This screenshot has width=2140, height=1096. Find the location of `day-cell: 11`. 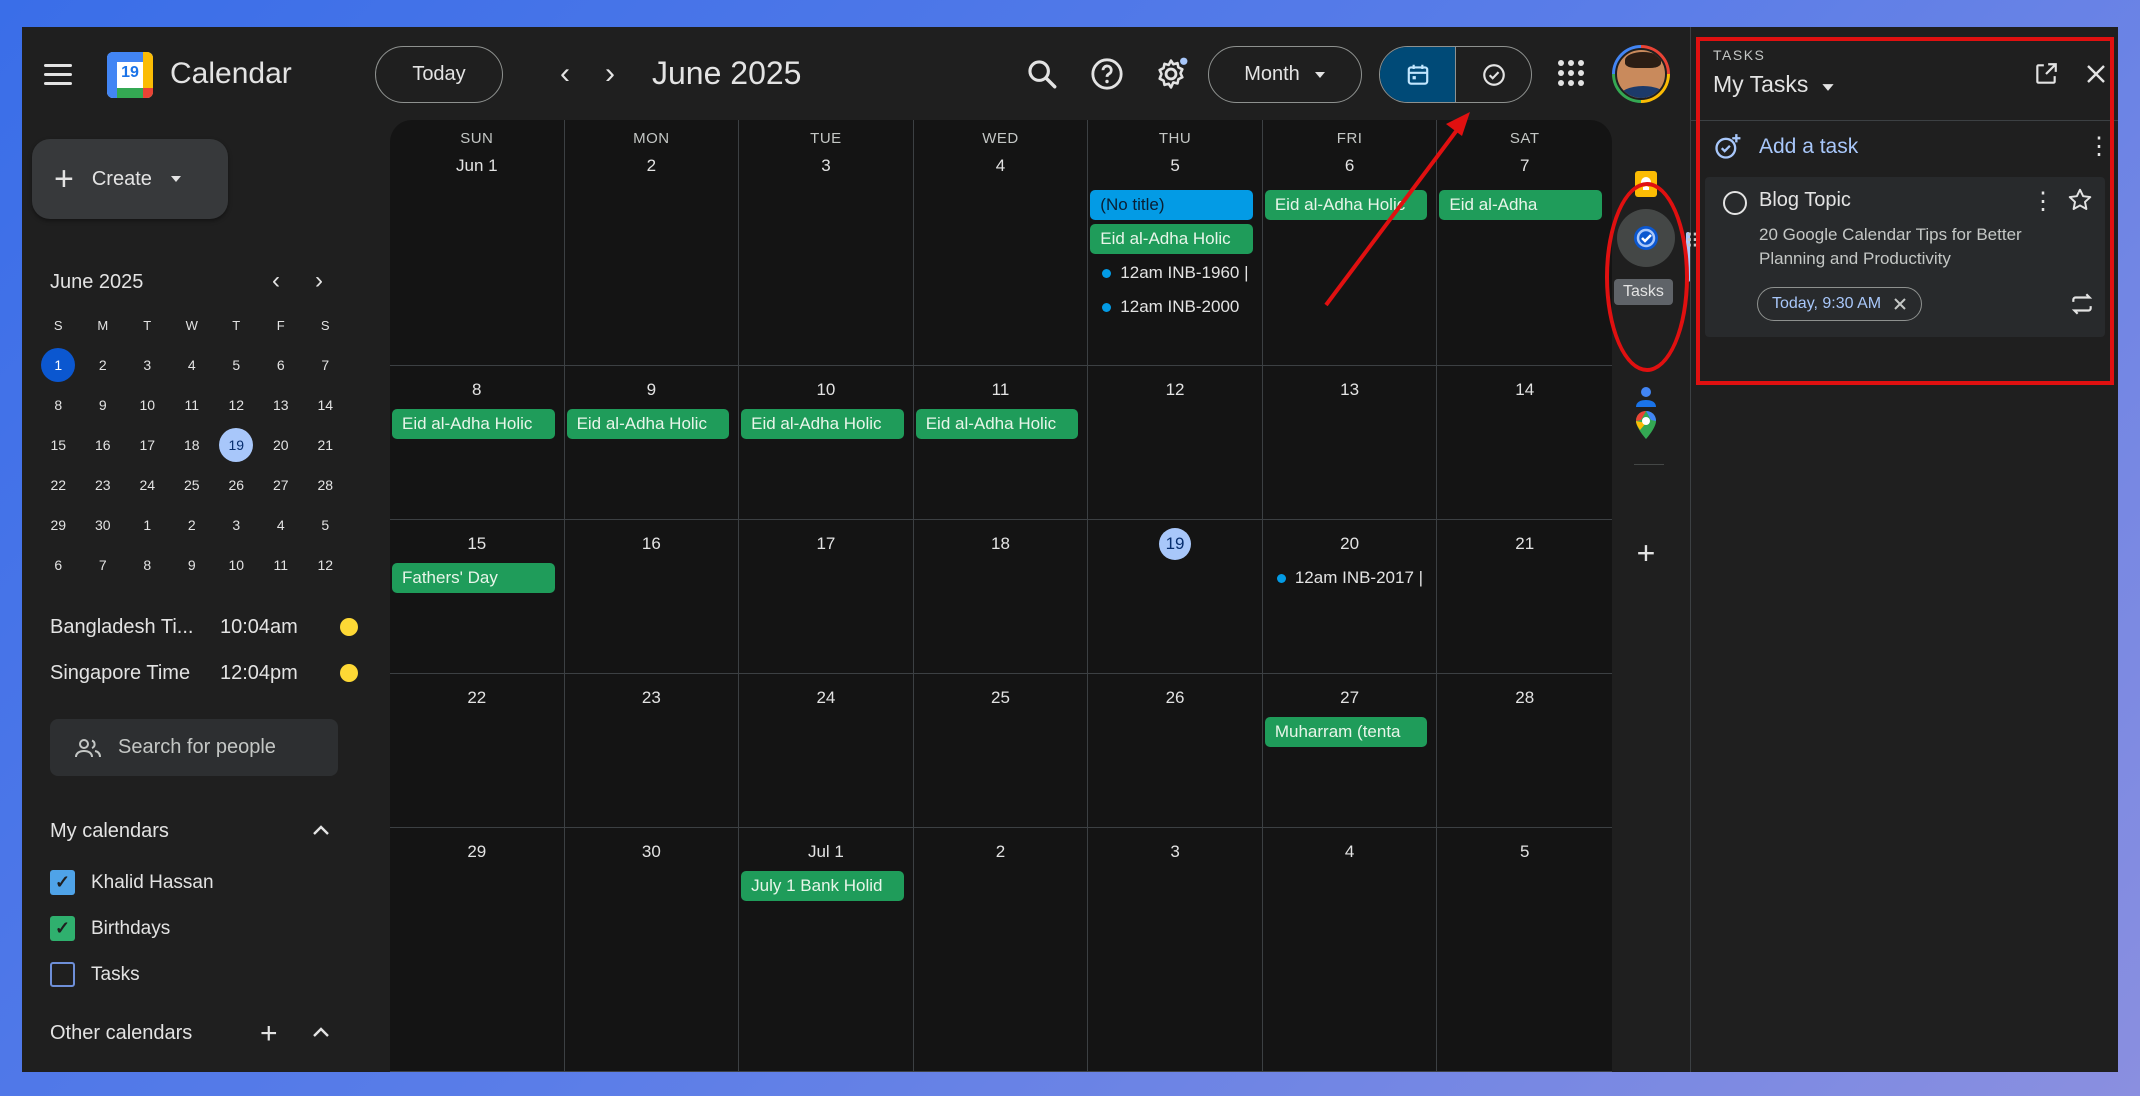

day-cell: 11 is located at coordinates (1001, 443).